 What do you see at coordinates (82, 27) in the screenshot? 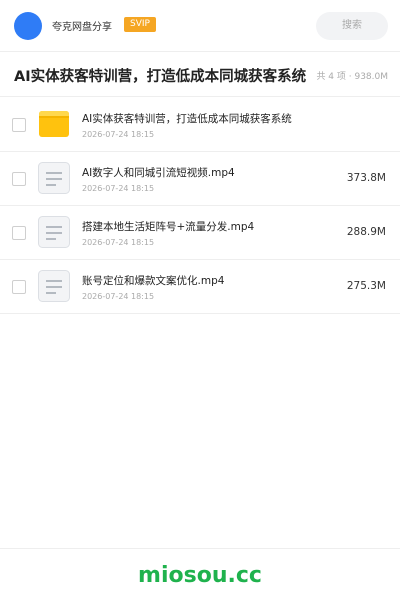
I see `user-name: 夸克网盘分享` at bounding box center [82, 27].